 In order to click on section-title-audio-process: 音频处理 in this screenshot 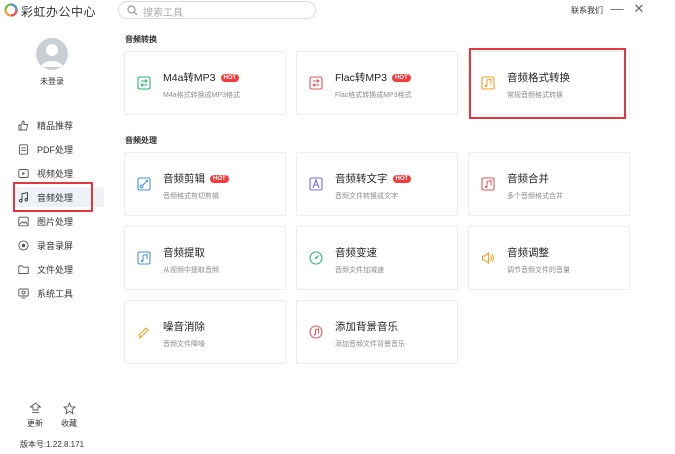, I will do `click(141, 140)`.